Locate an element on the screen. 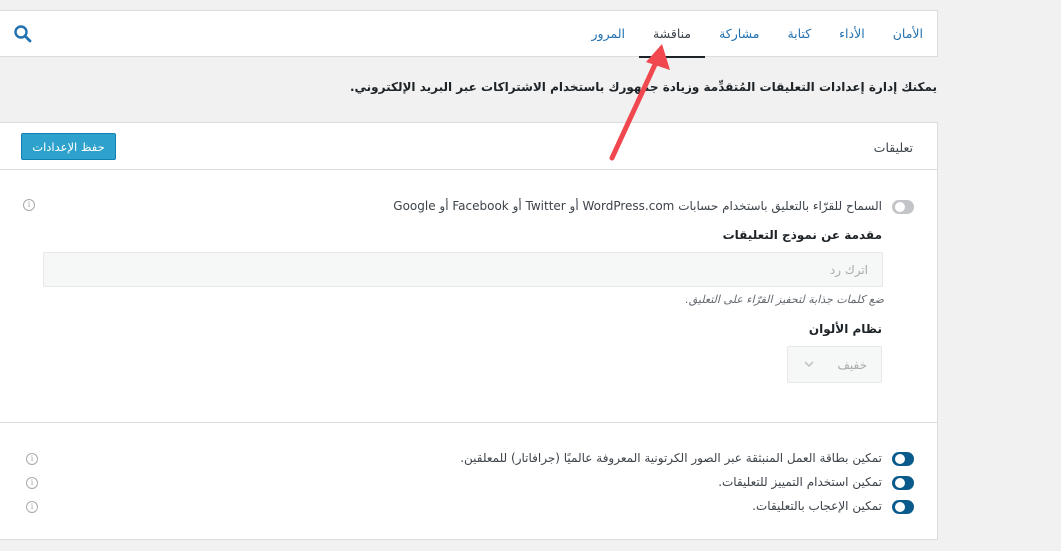 The height and width of the screenshot is (551, 1061). tab-traffic: المرور is located at coordinates (608, 34).